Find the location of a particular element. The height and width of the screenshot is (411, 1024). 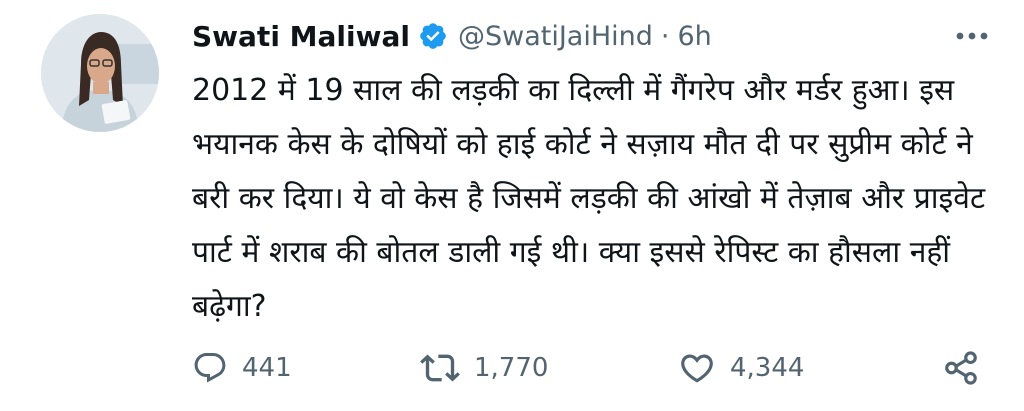

user-handle: @SwatiJaiHind is located at coordinates (555, 36).